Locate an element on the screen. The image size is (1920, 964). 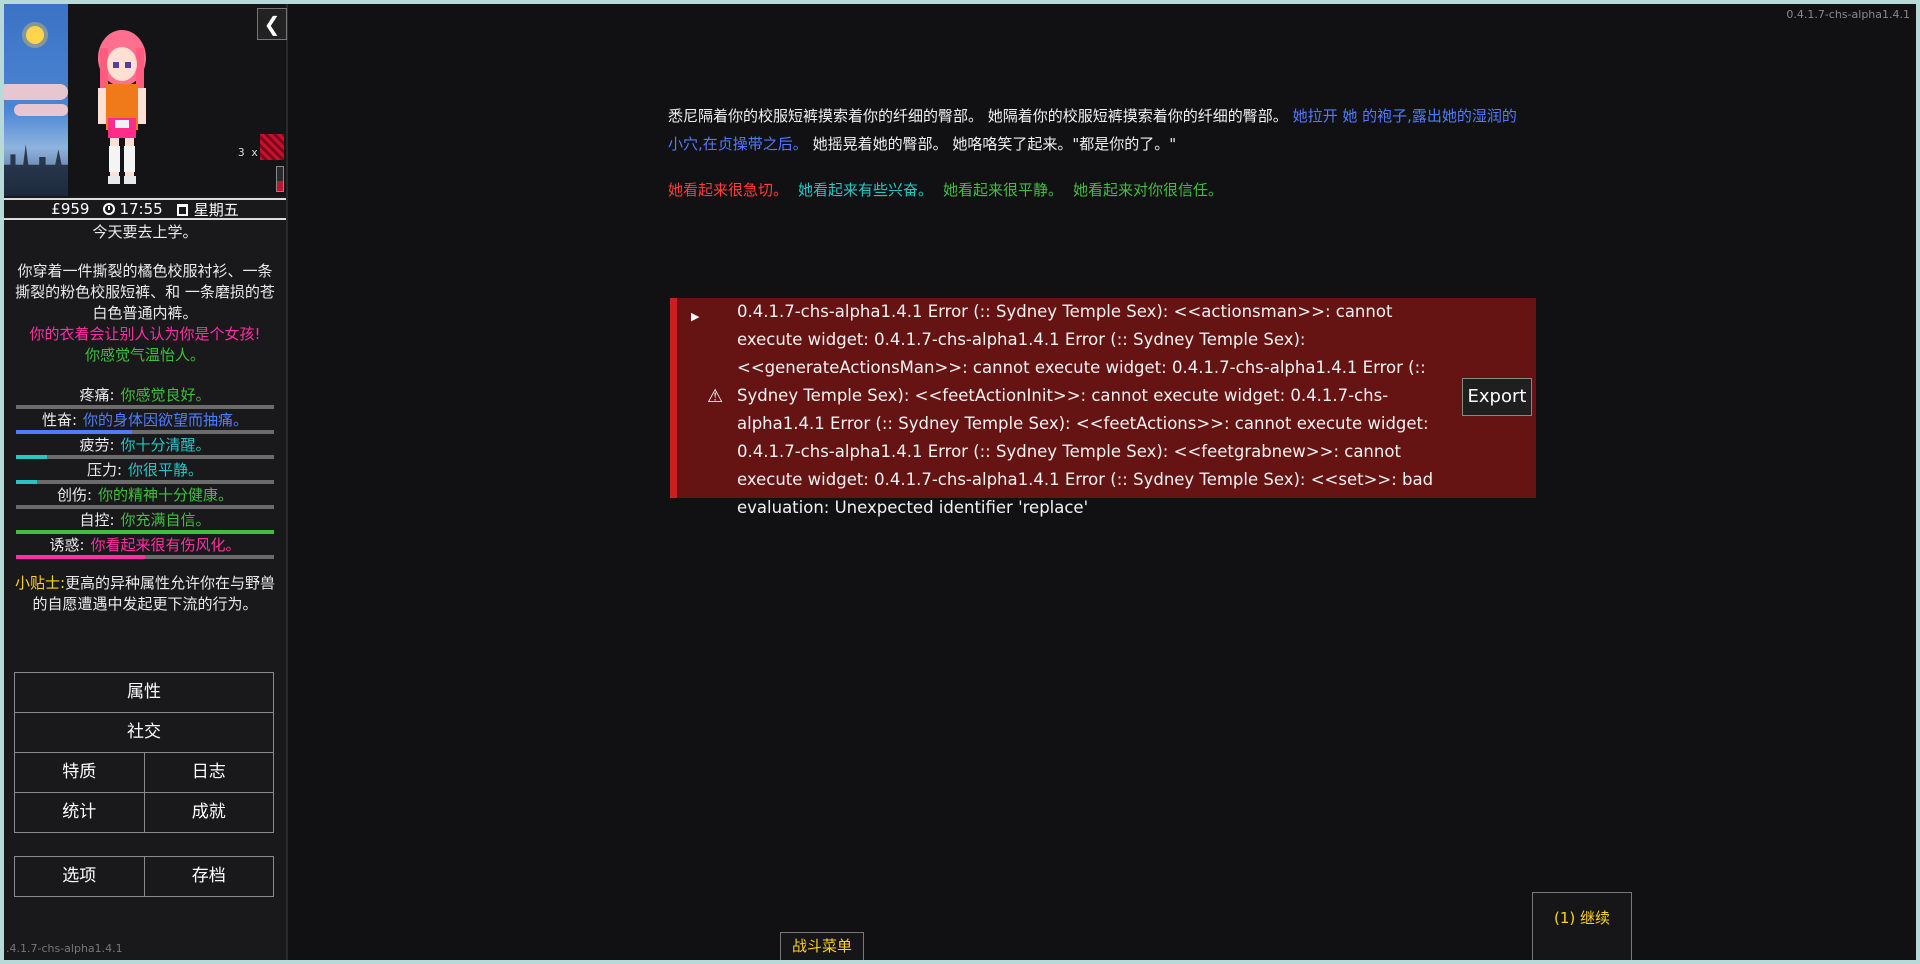
stat-value: 你十分清醒。 is located at coordinates (165, 445).